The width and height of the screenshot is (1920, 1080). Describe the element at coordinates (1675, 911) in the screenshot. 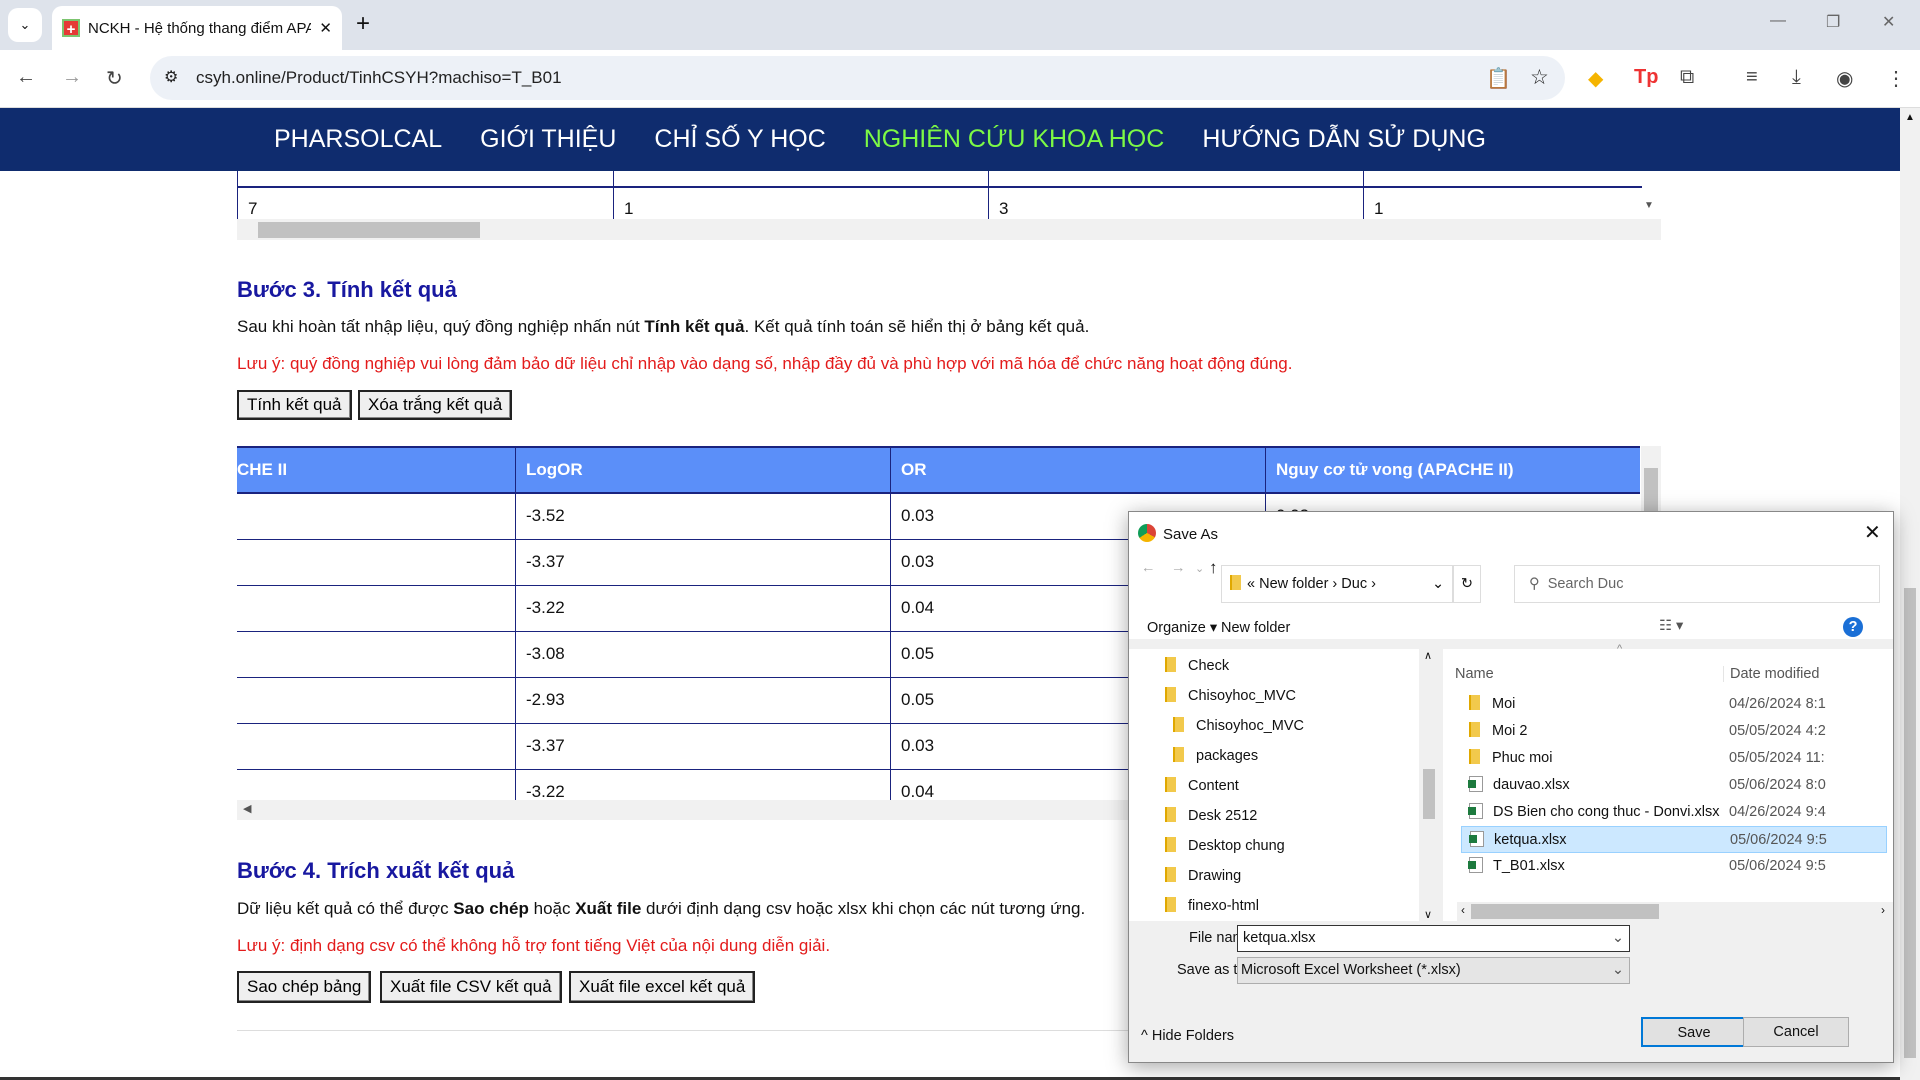

I see `file-list-hscrollbar: ‹ ›` at that location.